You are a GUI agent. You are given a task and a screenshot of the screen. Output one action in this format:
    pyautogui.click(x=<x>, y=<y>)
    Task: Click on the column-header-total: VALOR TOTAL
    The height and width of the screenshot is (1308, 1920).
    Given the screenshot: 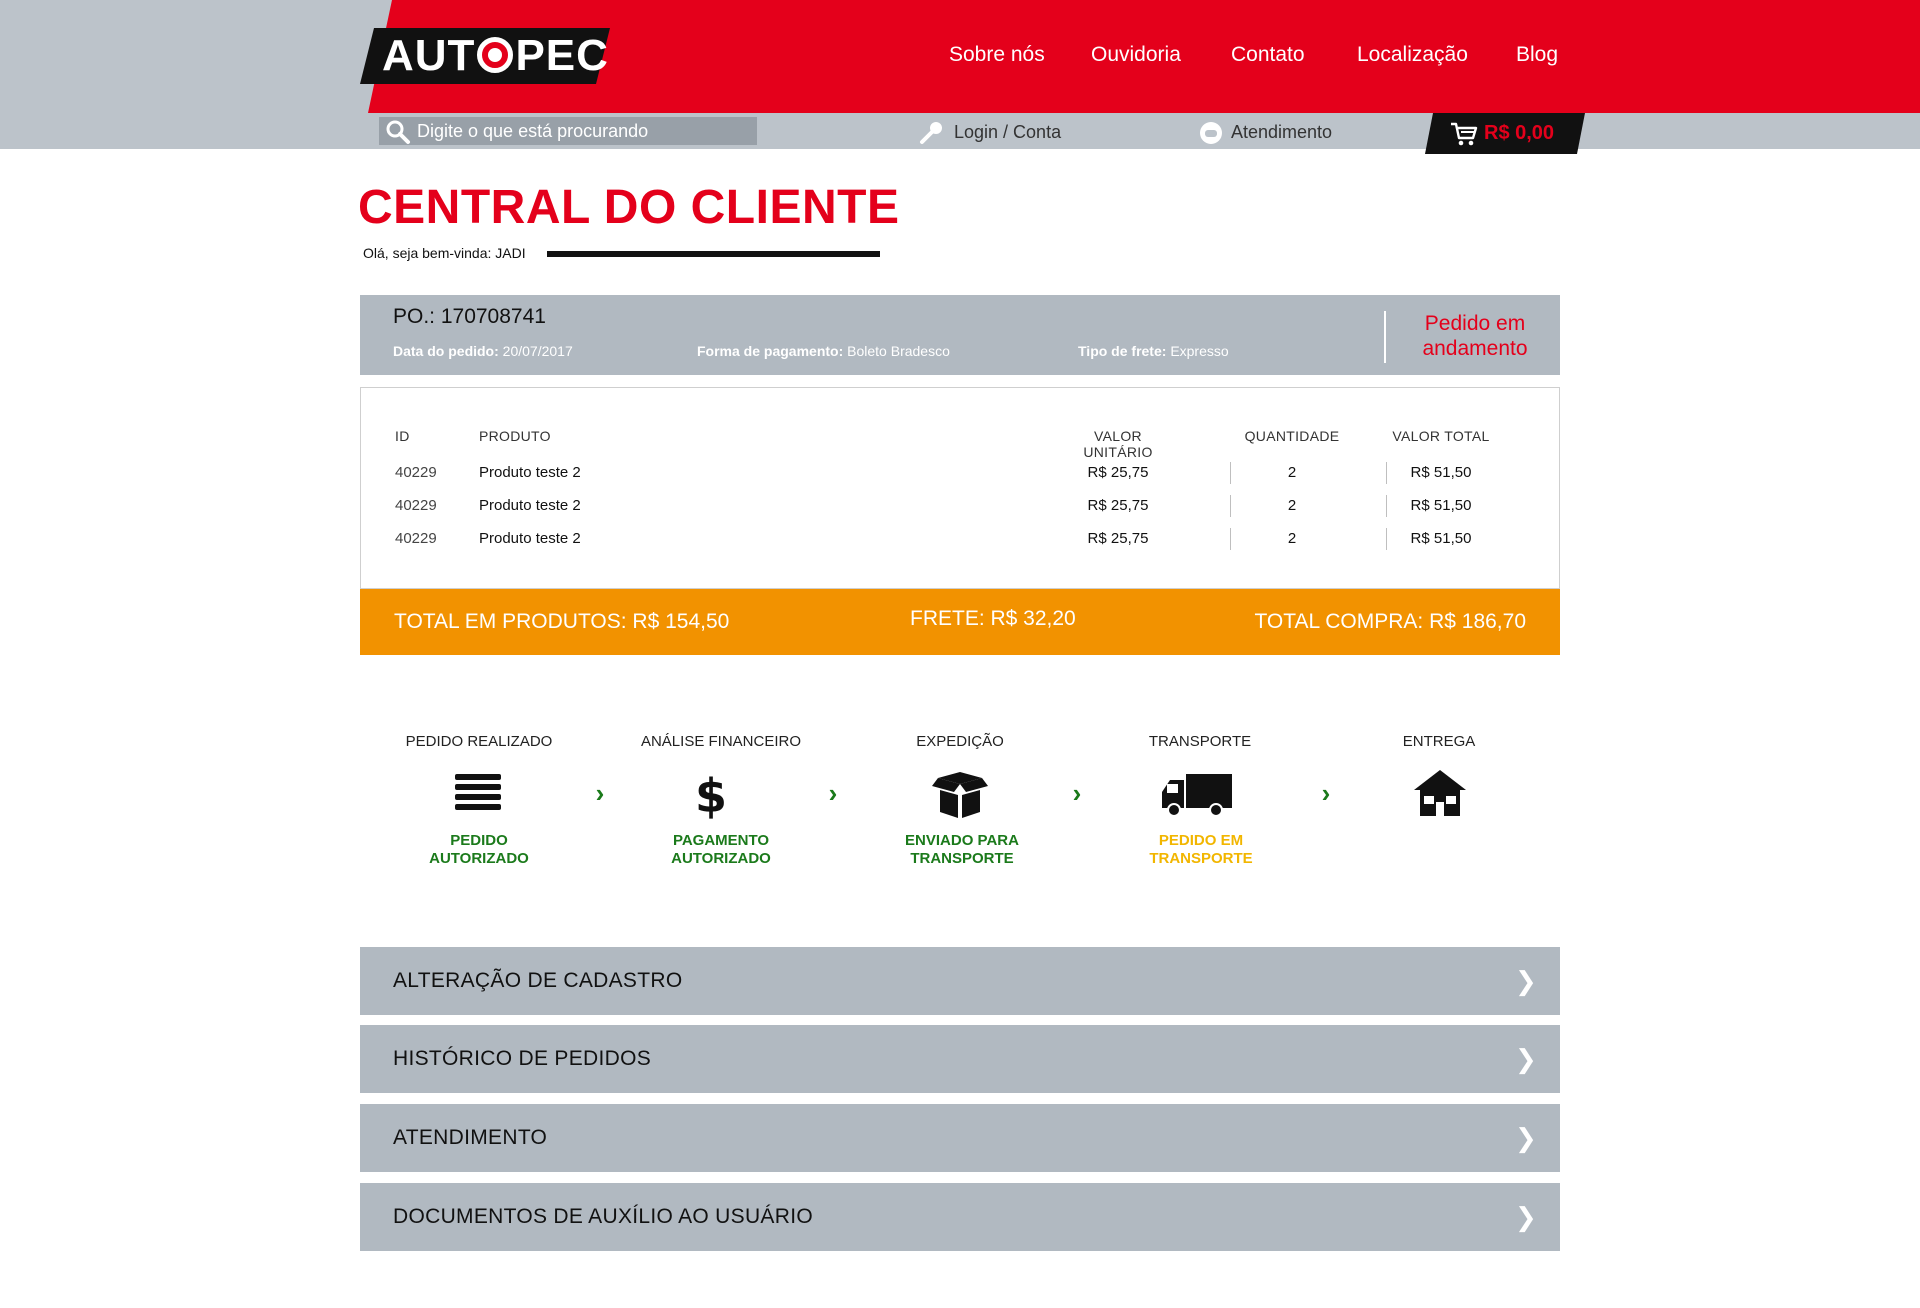 What is the action you would take?
    pyautogui.click(x=1441, y=436)
    